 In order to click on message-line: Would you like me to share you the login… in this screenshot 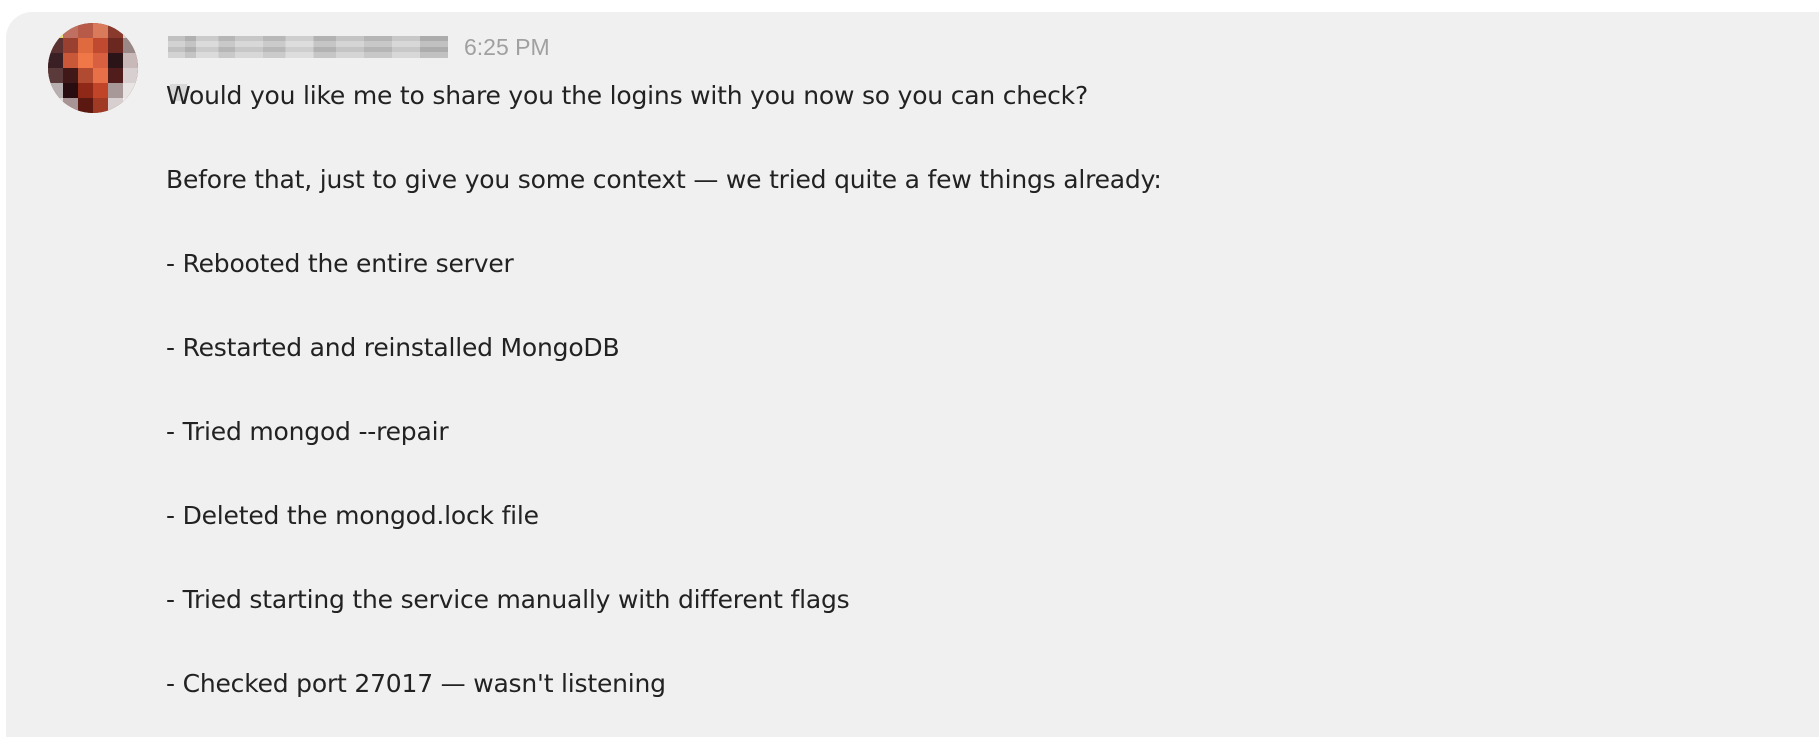, I will do `click(627, 95)`.